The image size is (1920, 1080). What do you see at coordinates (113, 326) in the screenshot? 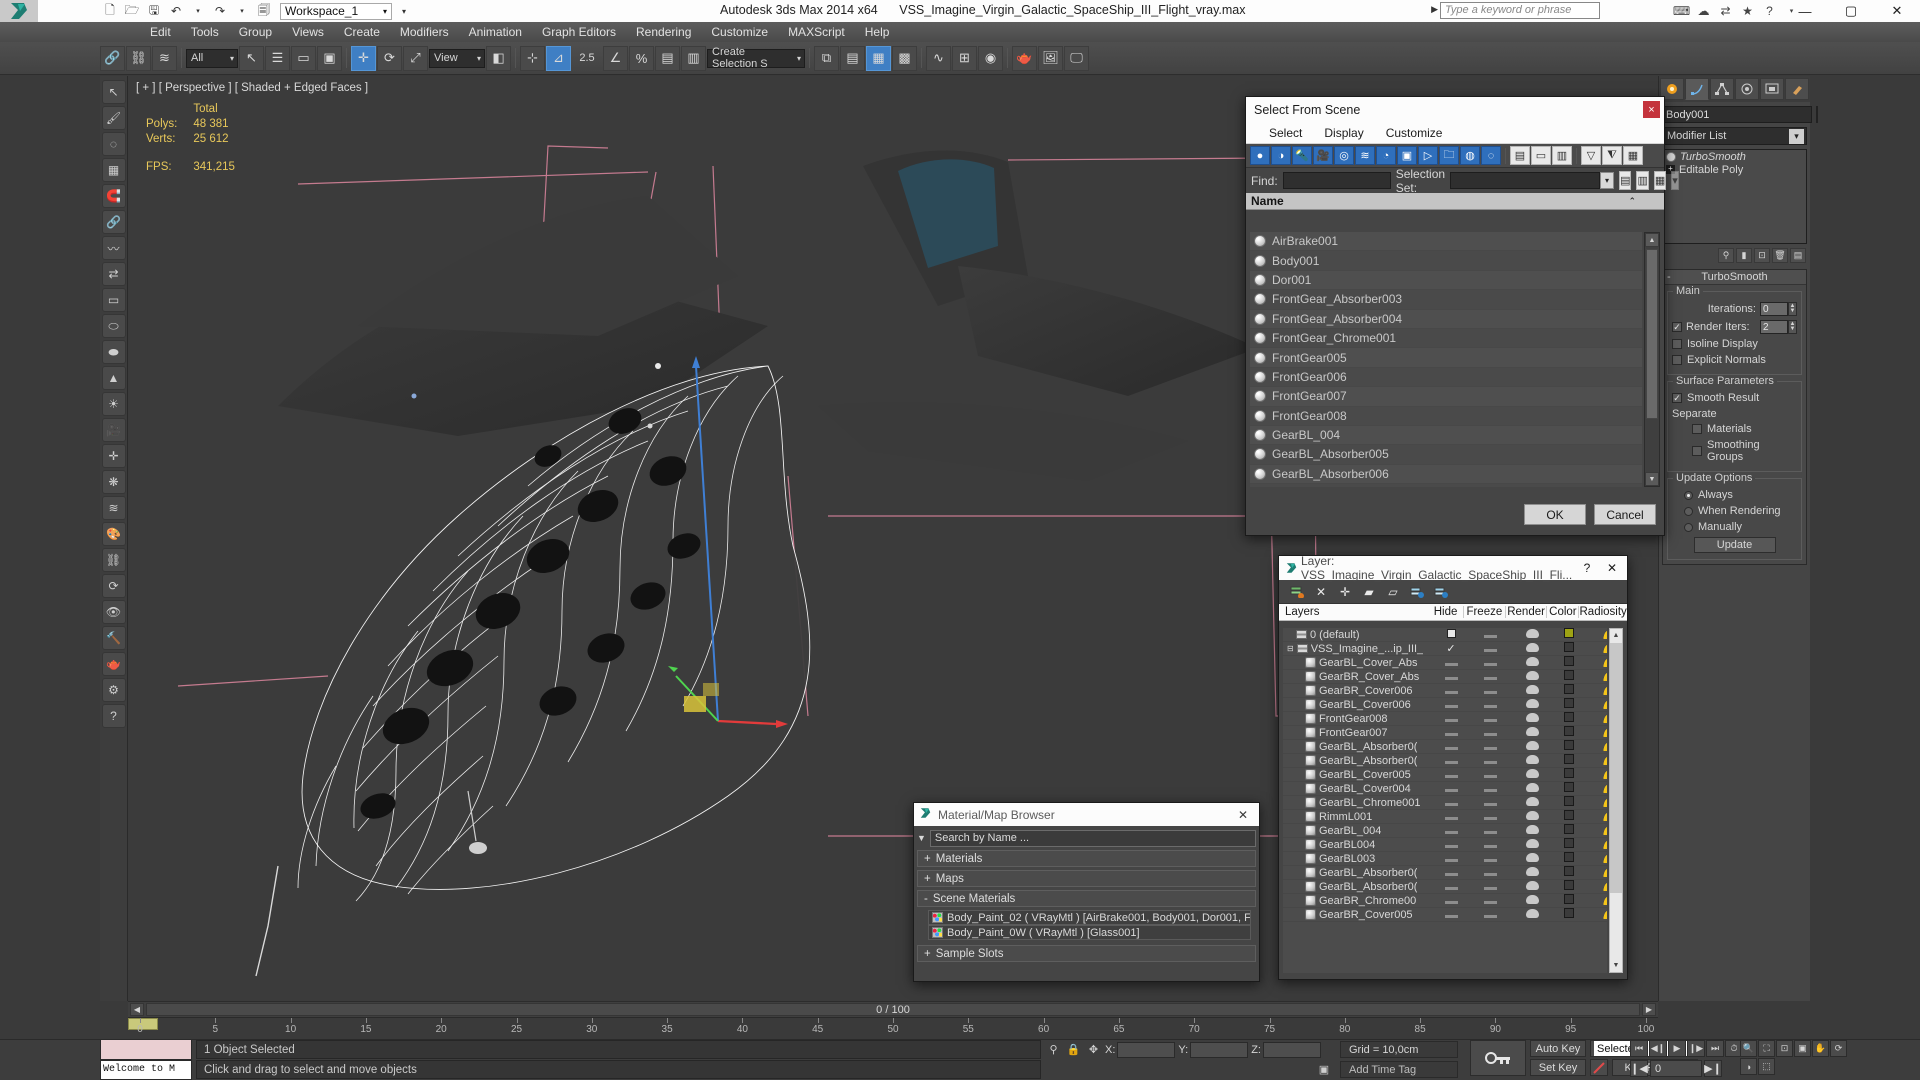
I see `sphere-primitive-icon: ⬭` at bounding box center [113, 326].